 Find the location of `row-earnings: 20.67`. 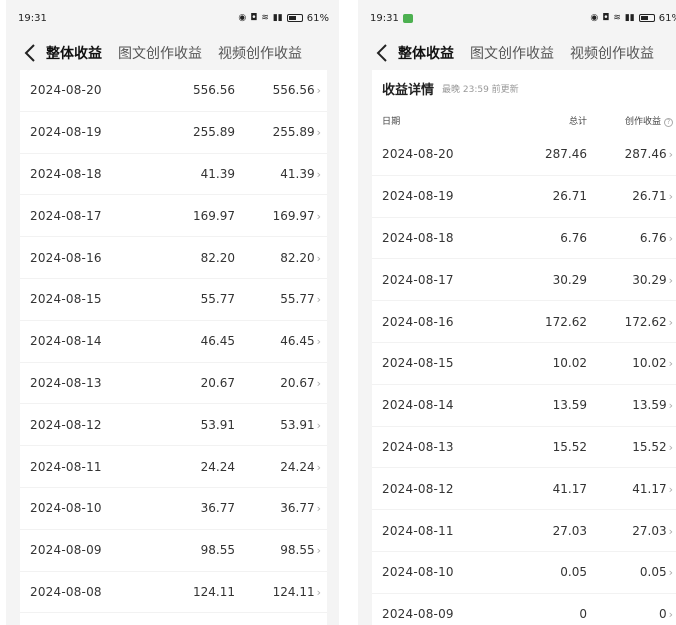

row-earnings: 20.67 is located at coordinates (297, 382).